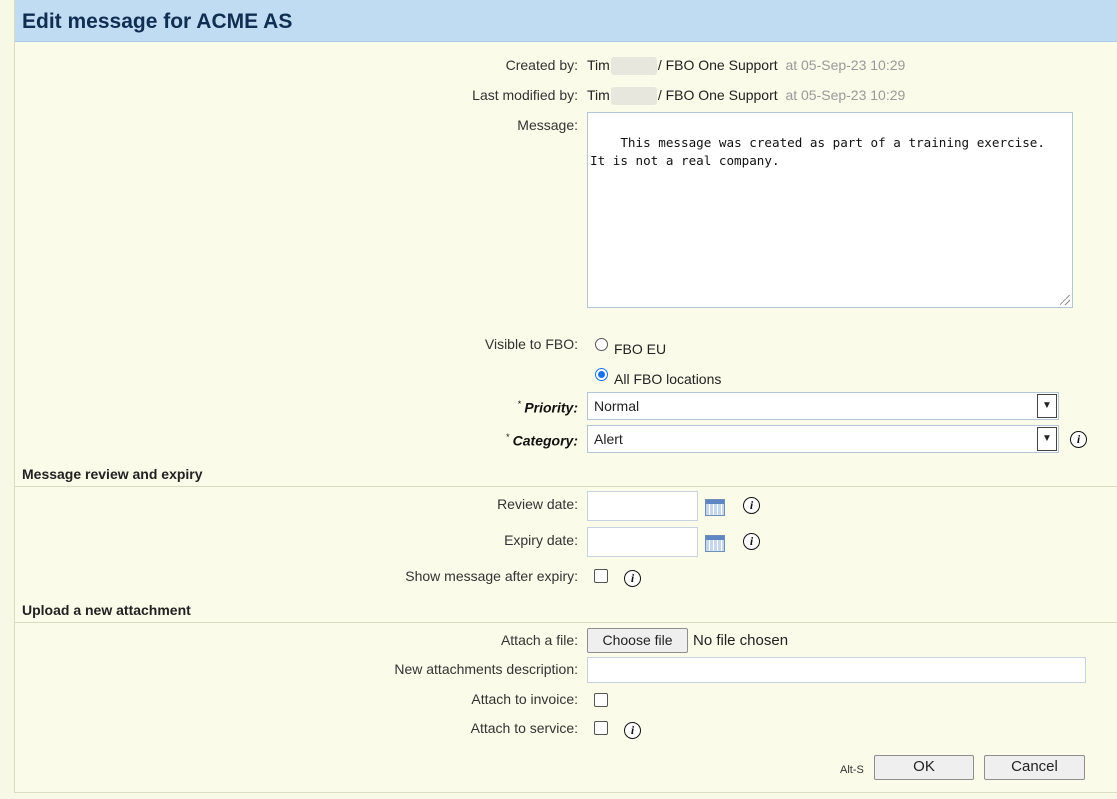 This screenshot has height=799, width=1117. Describe the element at coordinates (601, 344) in the screenshot. I see `radio-fbo-eu` at that location.